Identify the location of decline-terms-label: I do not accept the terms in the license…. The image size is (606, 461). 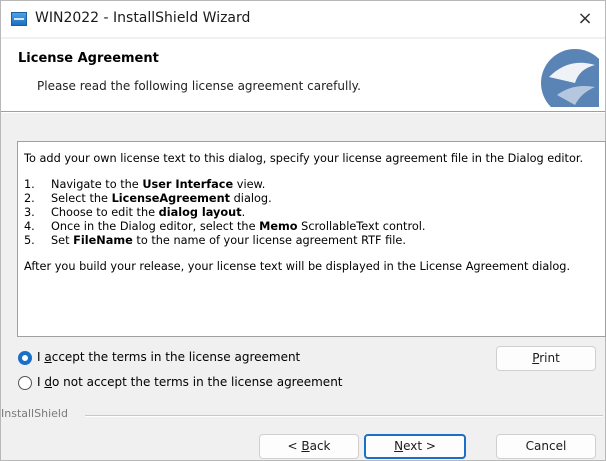
(190, 382).